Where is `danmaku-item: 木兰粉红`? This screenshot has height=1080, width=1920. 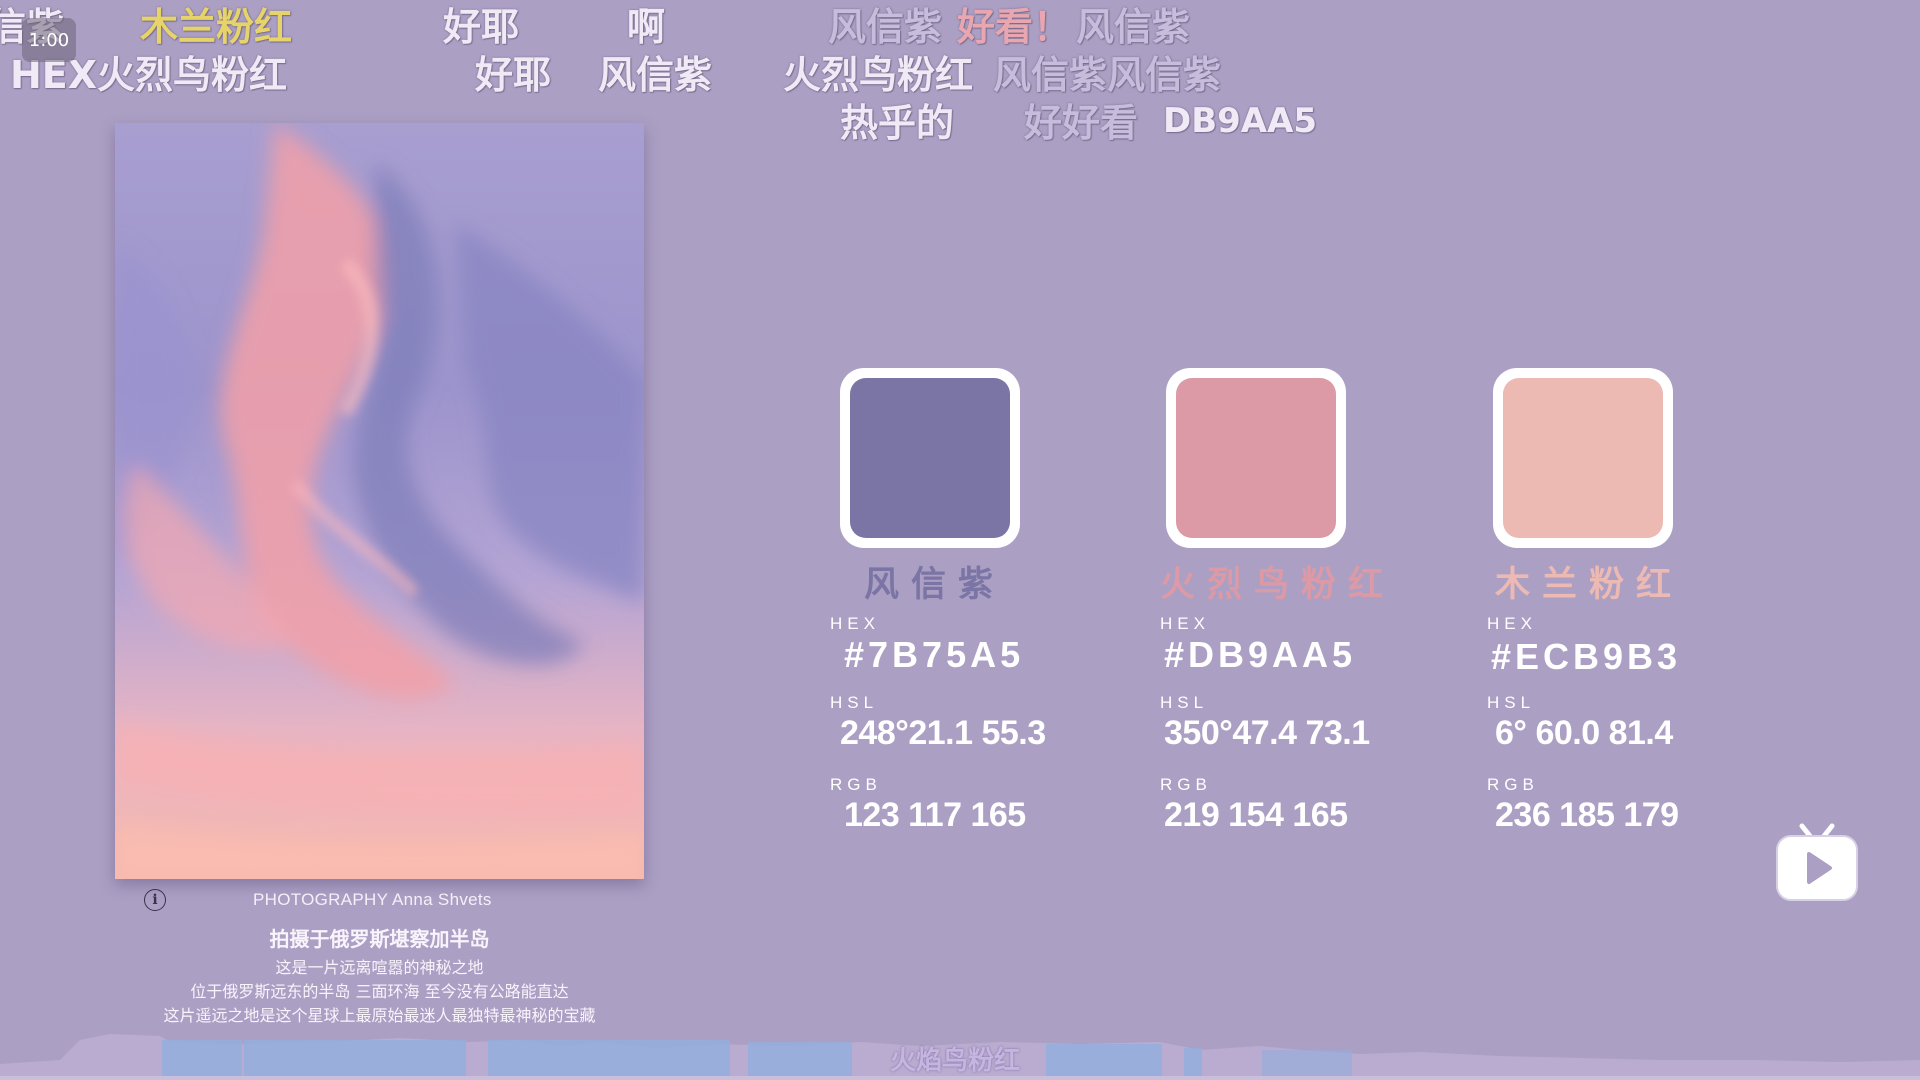
danmaku-item: 木兰粉红 is located at coordinates (216, 27).